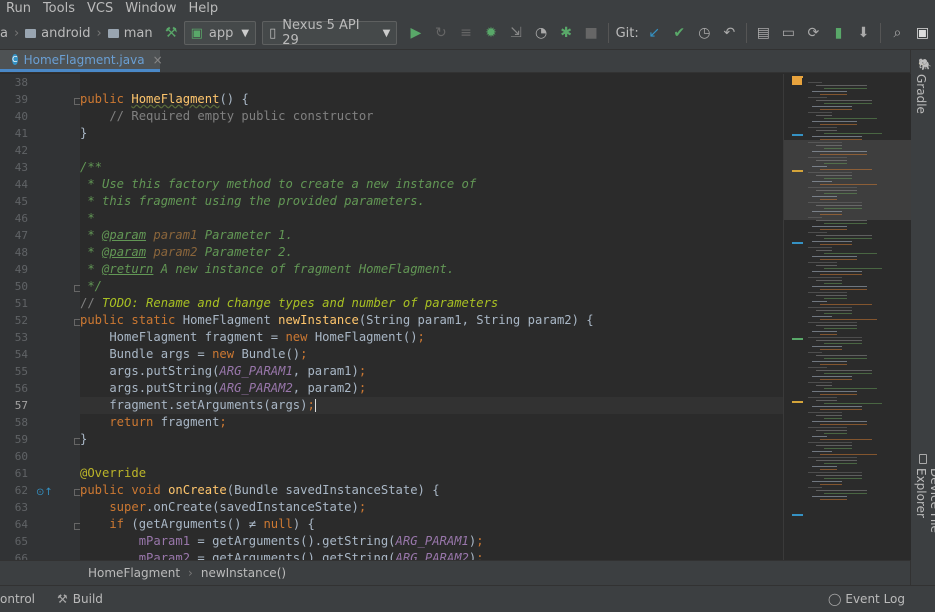 Image resolution: width=935 pixels, height=612 pixels. Describe the element at coordinates (415, 33) in the screenshot. I see `run-icon: ▶` at that location.